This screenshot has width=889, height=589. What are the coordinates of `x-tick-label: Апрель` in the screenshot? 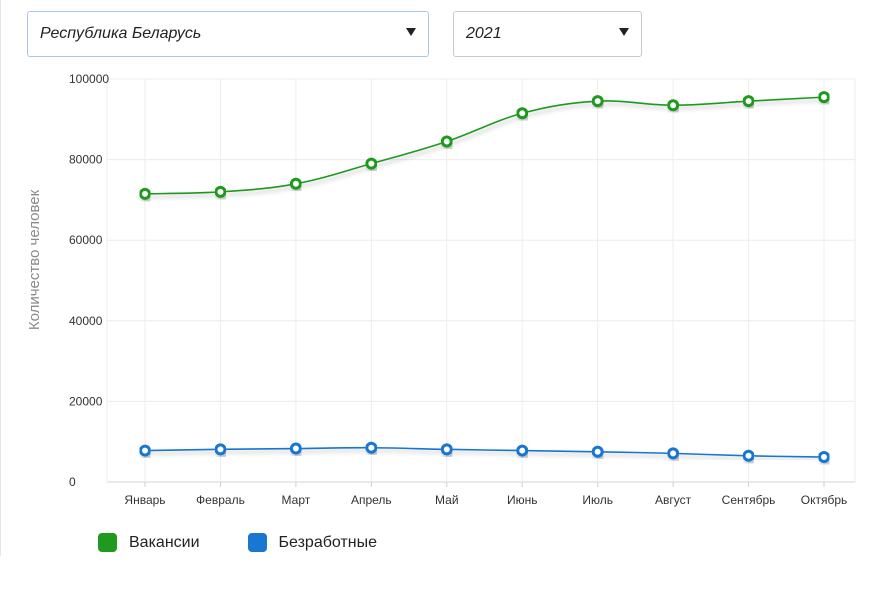 It's located at (371, 500).